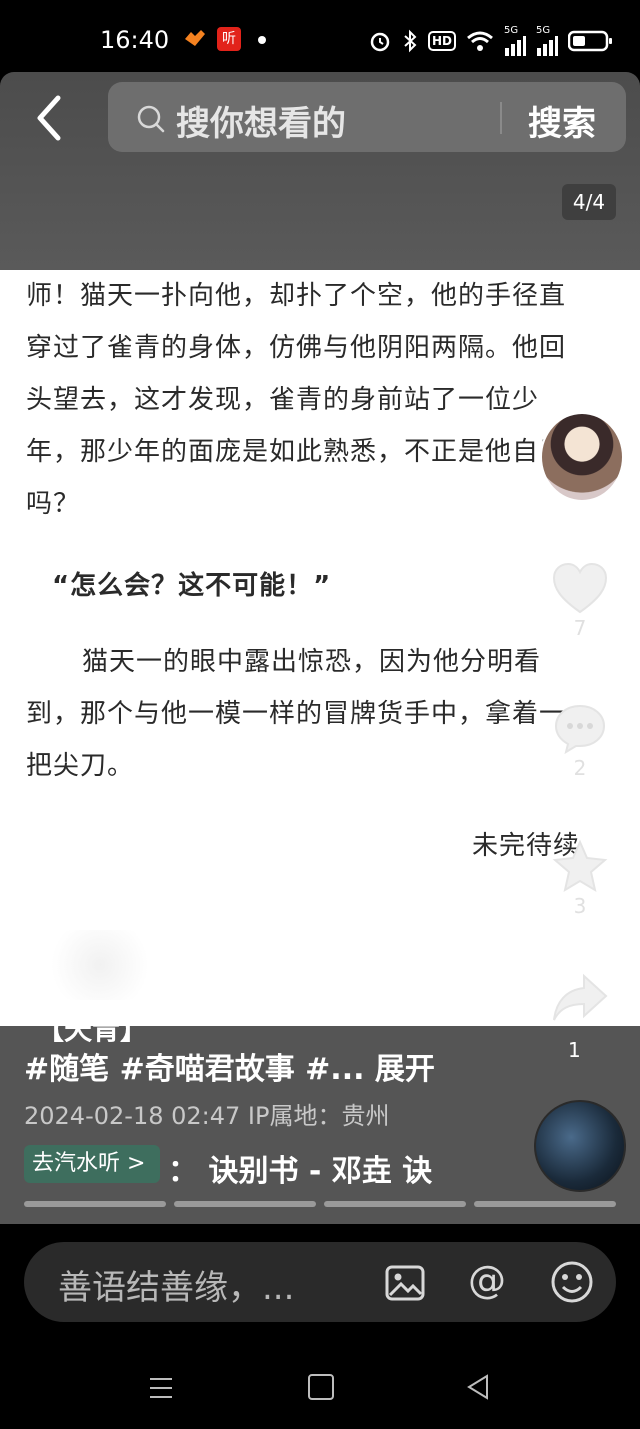 This screenshot has height=1429, width=640. I want to click on like-button: 7, so click(580, 600).